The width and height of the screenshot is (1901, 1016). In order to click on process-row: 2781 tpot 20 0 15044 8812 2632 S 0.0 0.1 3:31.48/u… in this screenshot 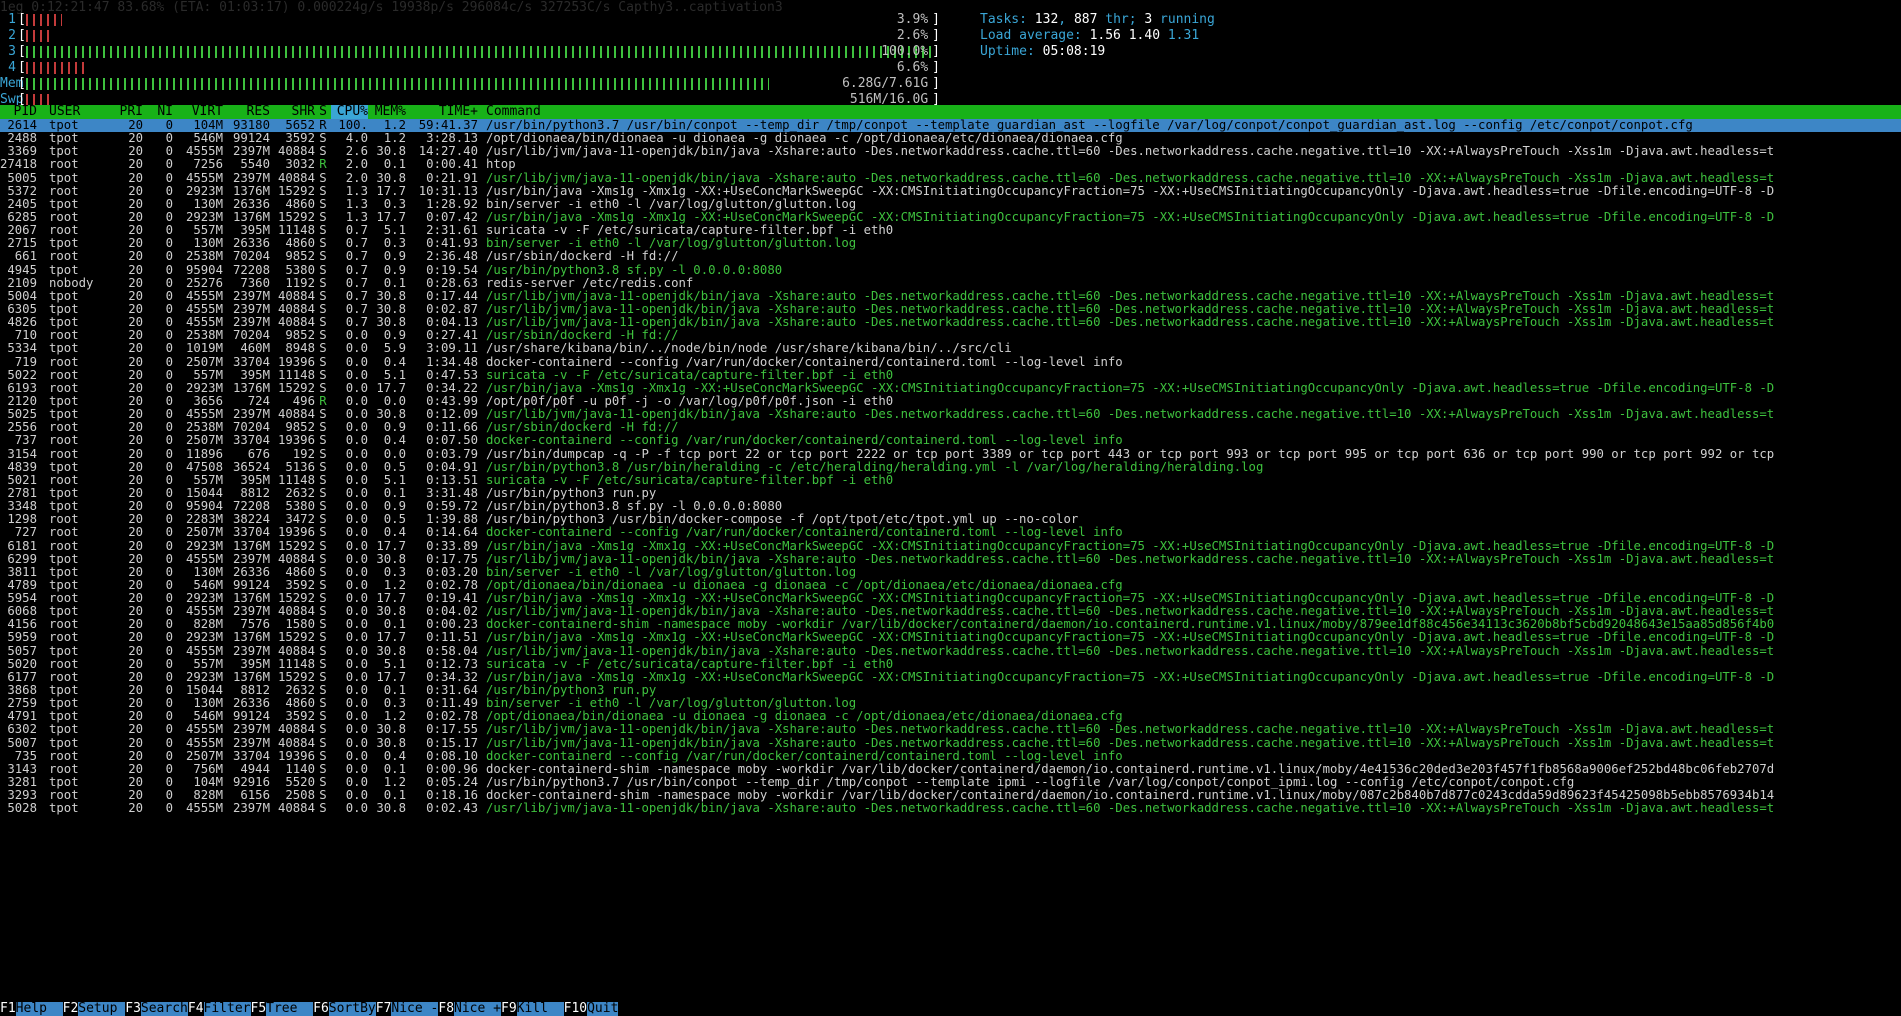, I will do `click(950, 493)`.